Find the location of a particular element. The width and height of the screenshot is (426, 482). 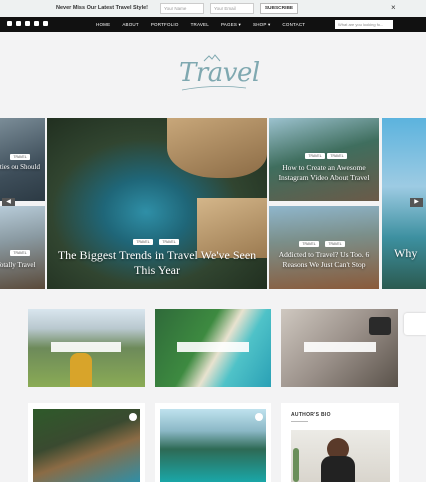

subscribe-button: SUBSCRIBE is located at coordinates (279, 8).